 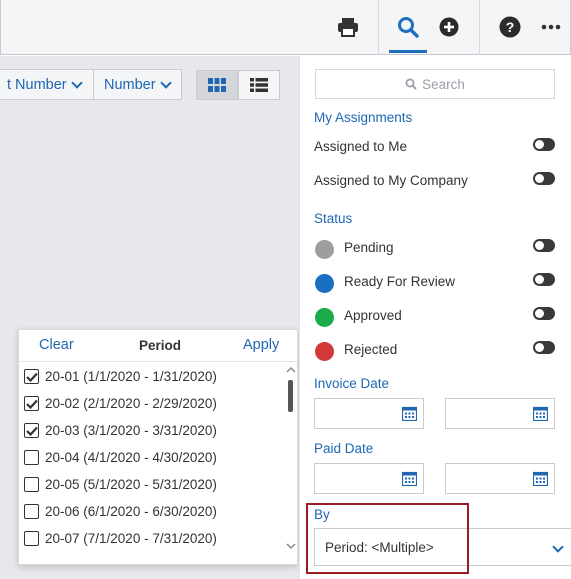 I want to click on period-item: 20-05 (5/1/2020 - 5/31/2020), so click(x=153, y=484).